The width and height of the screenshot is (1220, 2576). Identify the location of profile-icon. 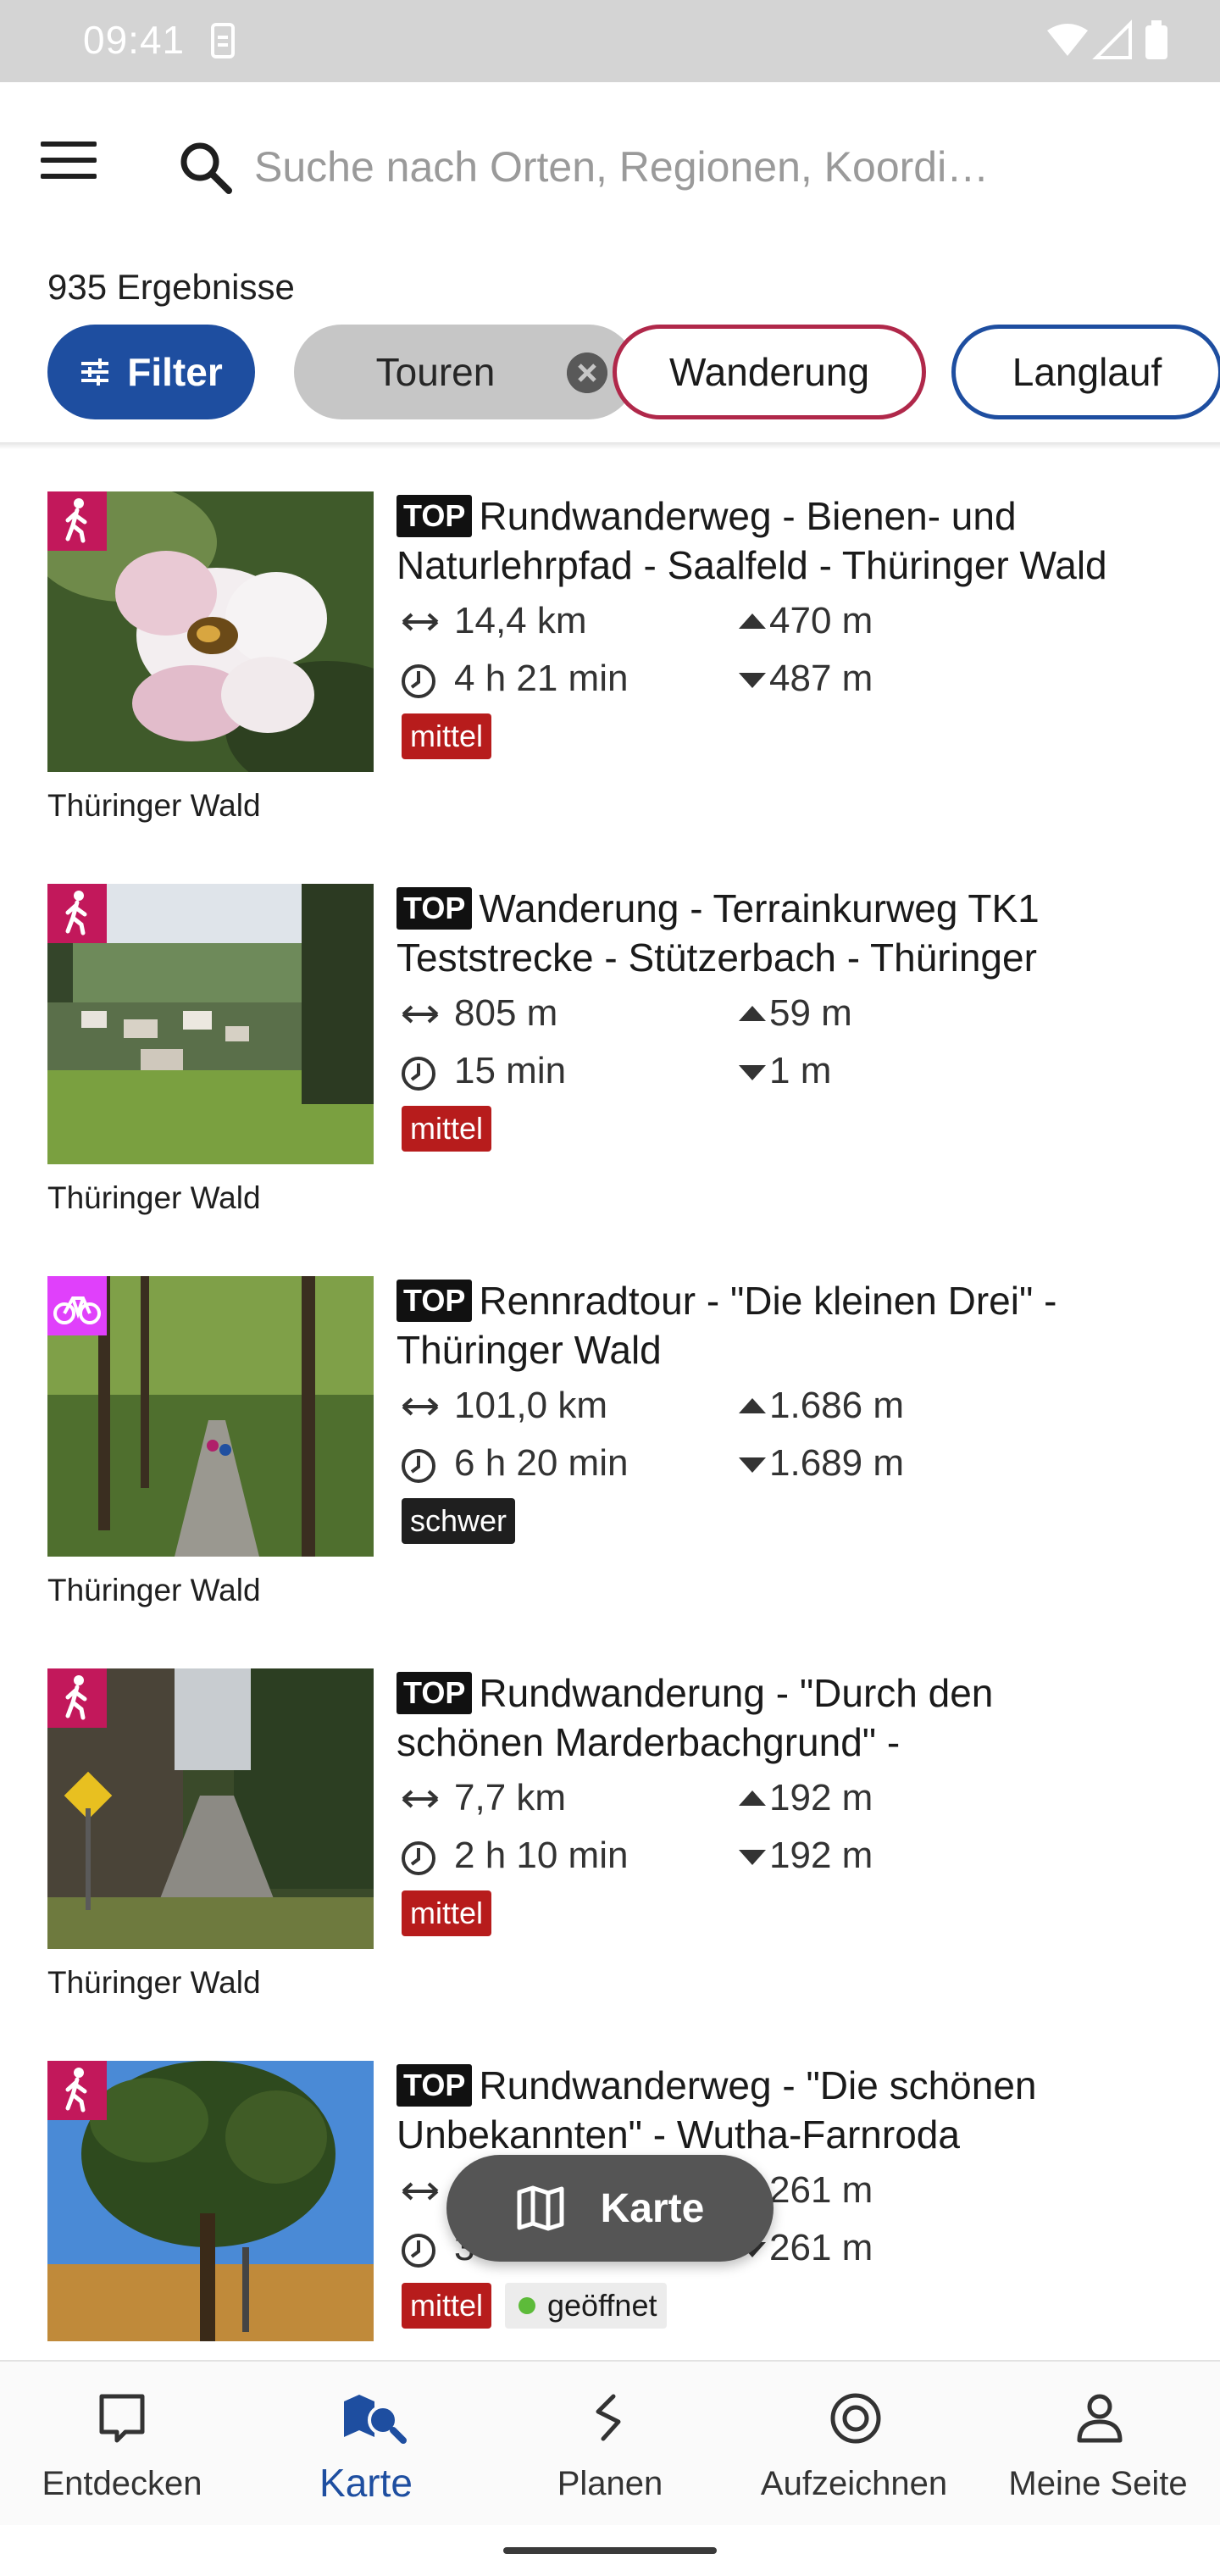
(1100, 2418).